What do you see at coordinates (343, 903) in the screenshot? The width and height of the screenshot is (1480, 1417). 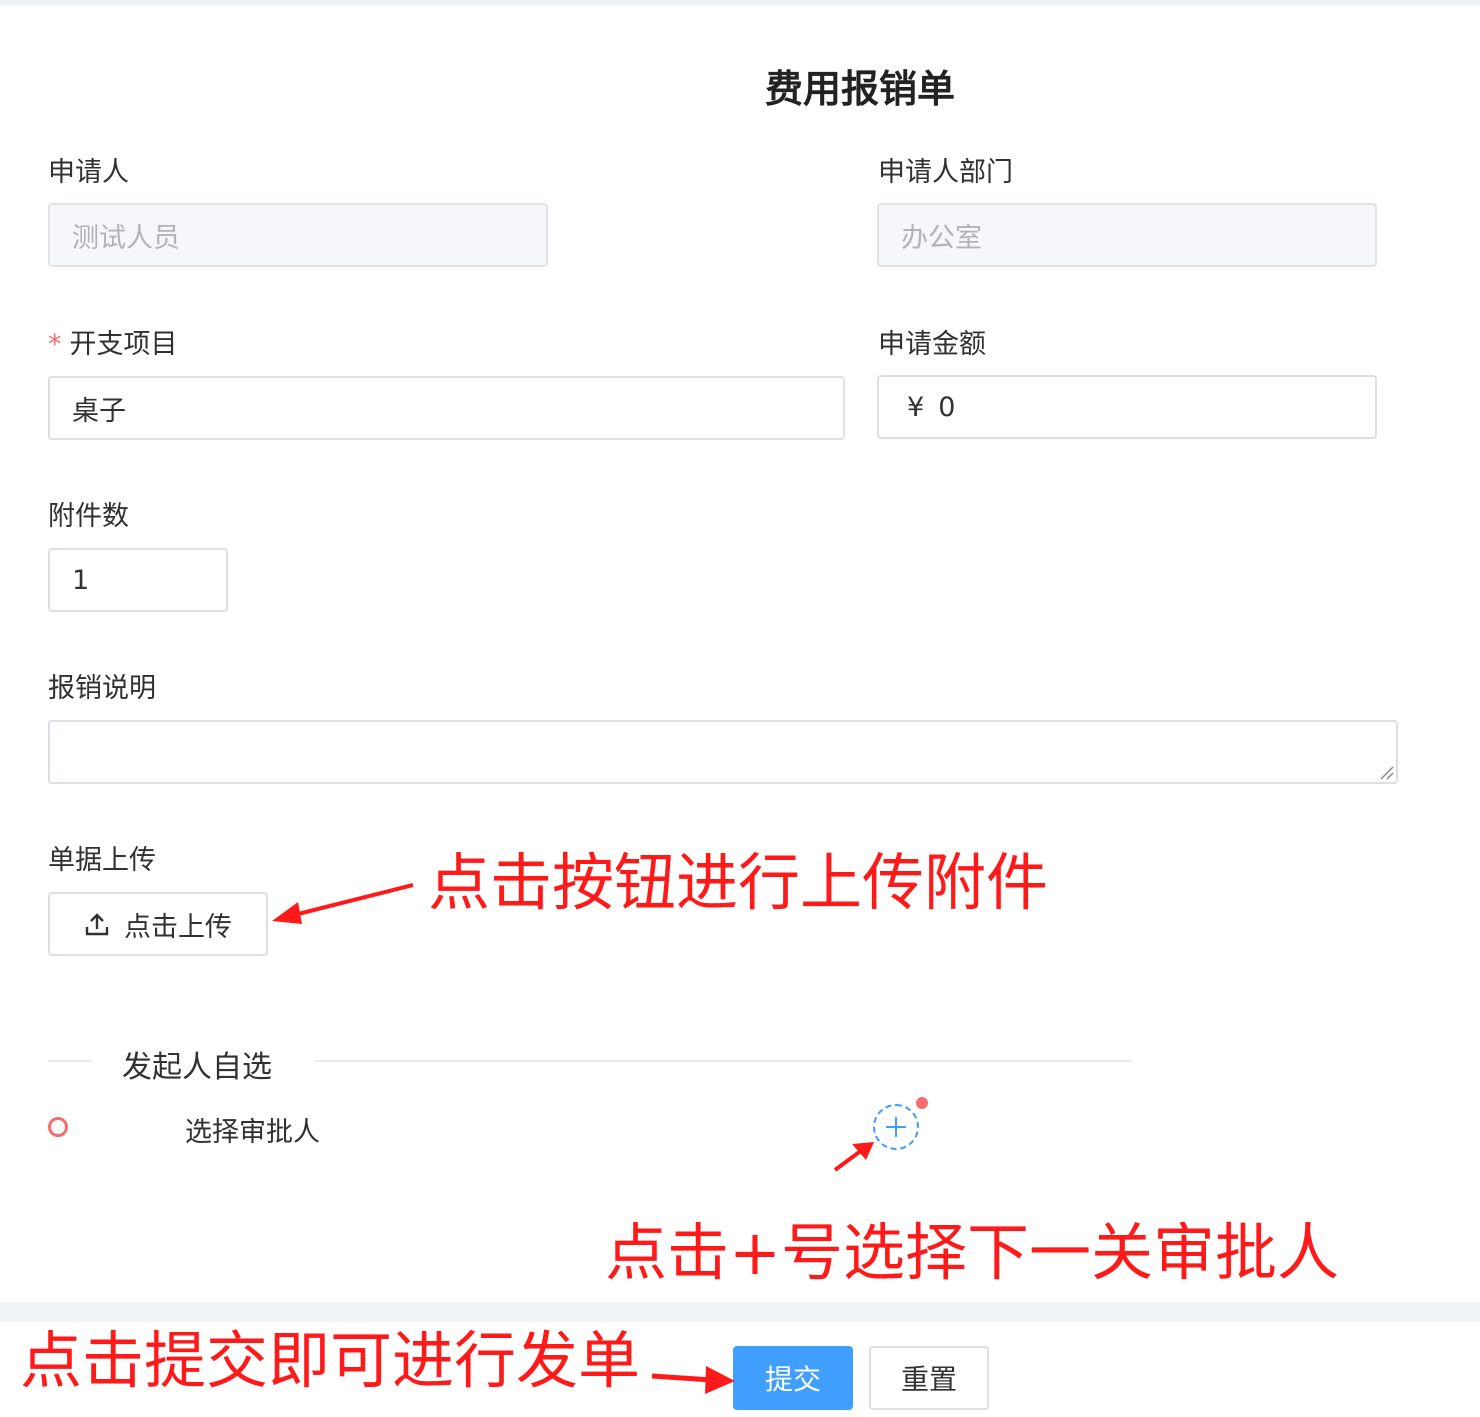 I see `arrow-icon-upload` at bounding box center [343, 903].